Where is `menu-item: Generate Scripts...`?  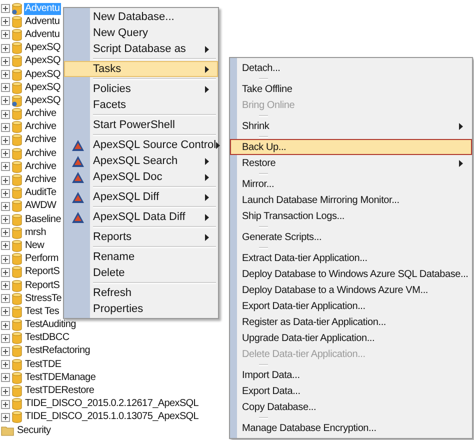
menu-item: Generate Scripts... is located at coordinates (351, 237).